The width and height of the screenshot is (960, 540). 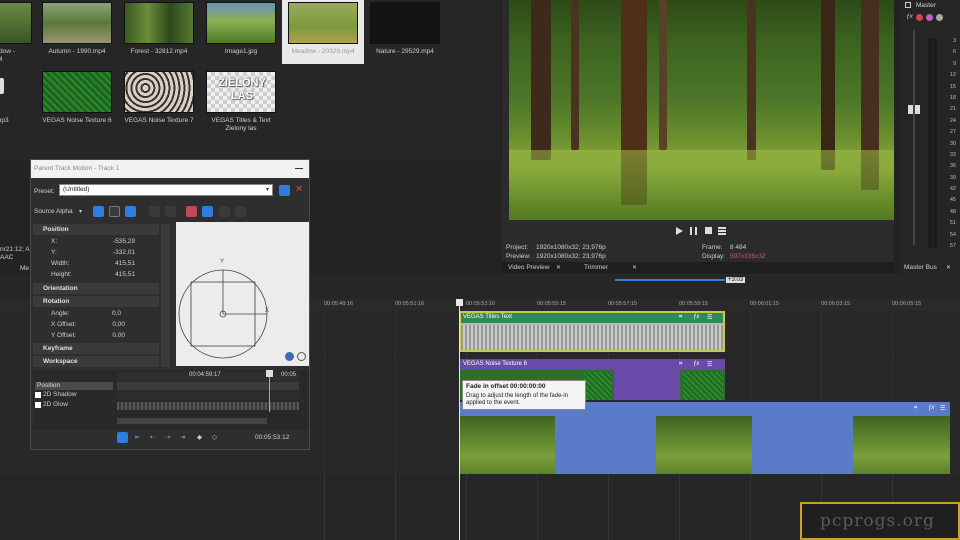 I want to click on media-thumb-autumn, so click(x=77, y=23).